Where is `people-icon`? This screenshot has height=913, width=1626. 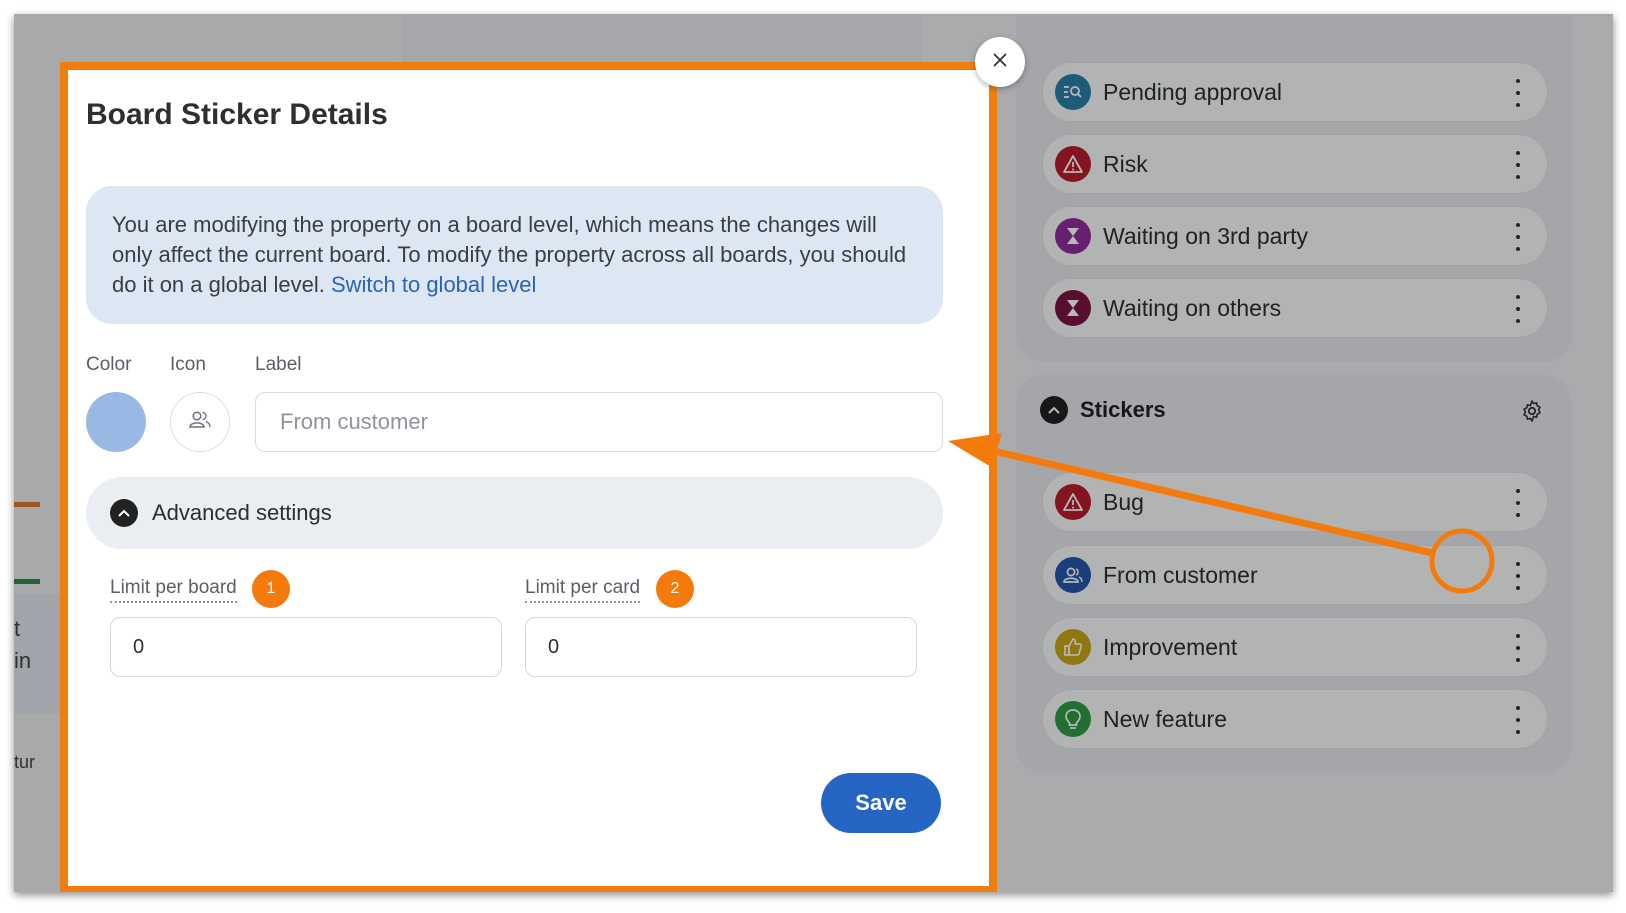
people-icon is located at coordinates (200, 422).